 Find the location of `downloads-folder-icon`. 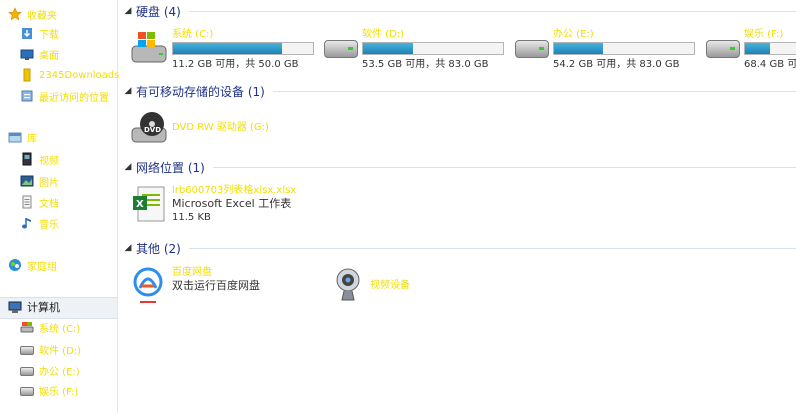

downloads-folder-icon is located at coordinates (27, 33).